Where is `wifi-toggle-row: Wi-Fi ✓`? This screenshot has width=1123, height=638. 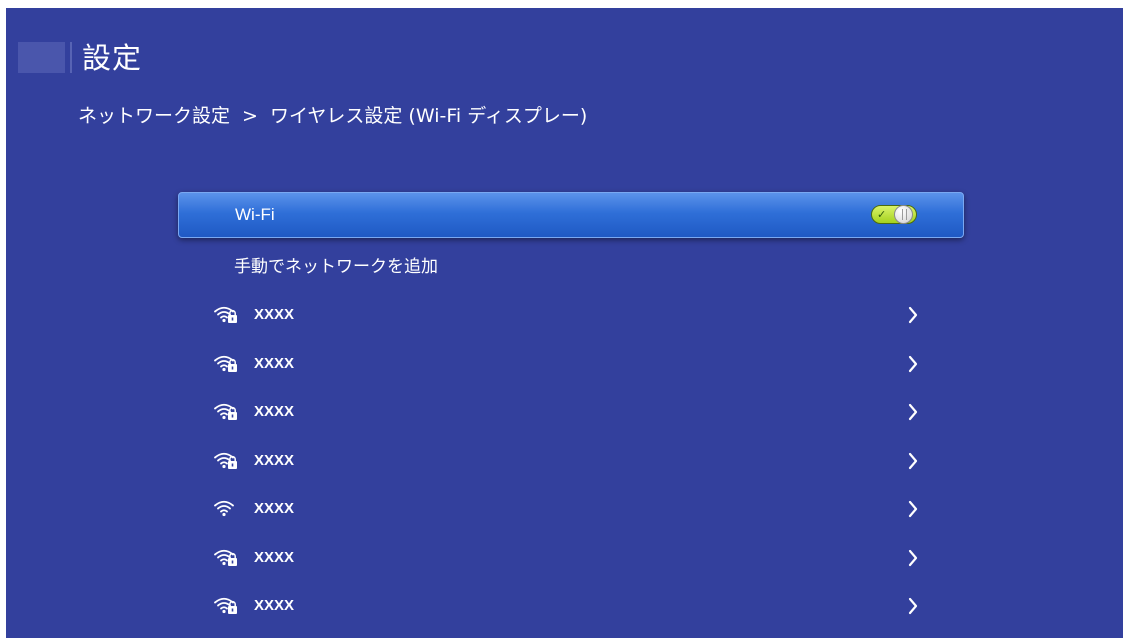
wifi-toggle-row: Wi-Fi ✓ is located at coordinates (571, 215).